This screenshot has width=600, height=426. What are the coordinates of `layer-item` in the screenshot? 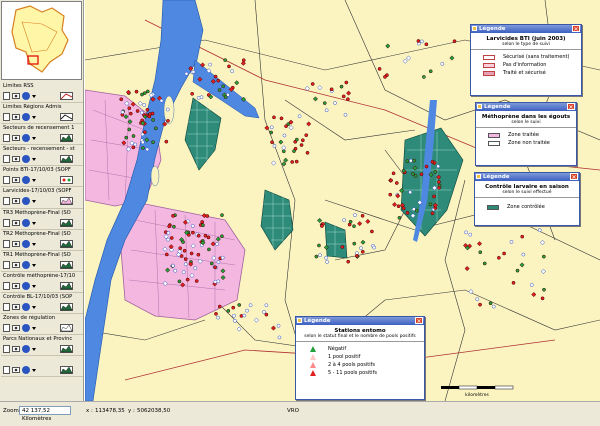 It's located at (42, 367).